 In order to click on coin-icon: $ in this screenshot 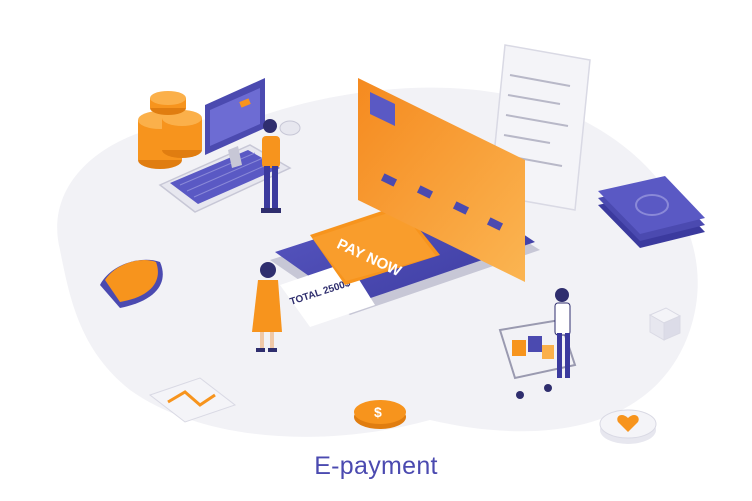, I will do `click(380, 414)`.